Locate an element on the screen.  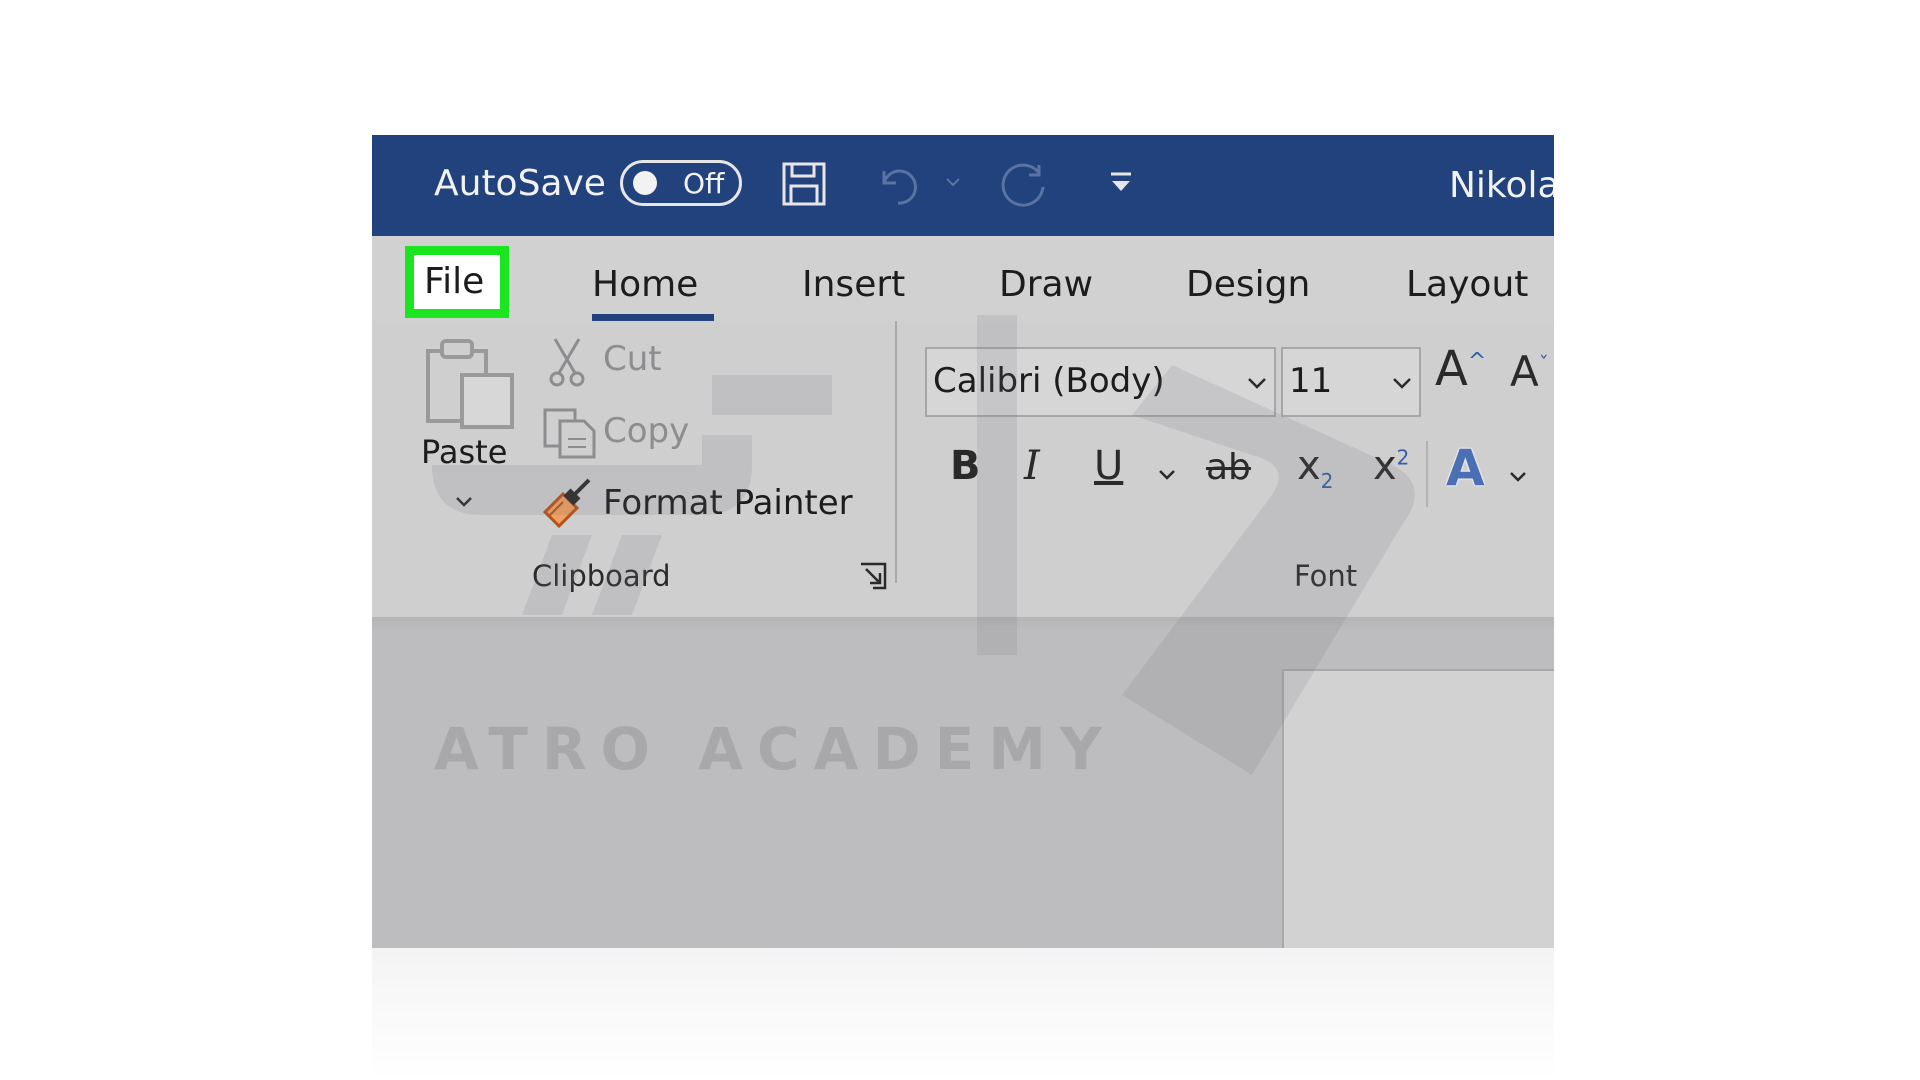
ribbon-shadow is located at coordinates (963, 624).